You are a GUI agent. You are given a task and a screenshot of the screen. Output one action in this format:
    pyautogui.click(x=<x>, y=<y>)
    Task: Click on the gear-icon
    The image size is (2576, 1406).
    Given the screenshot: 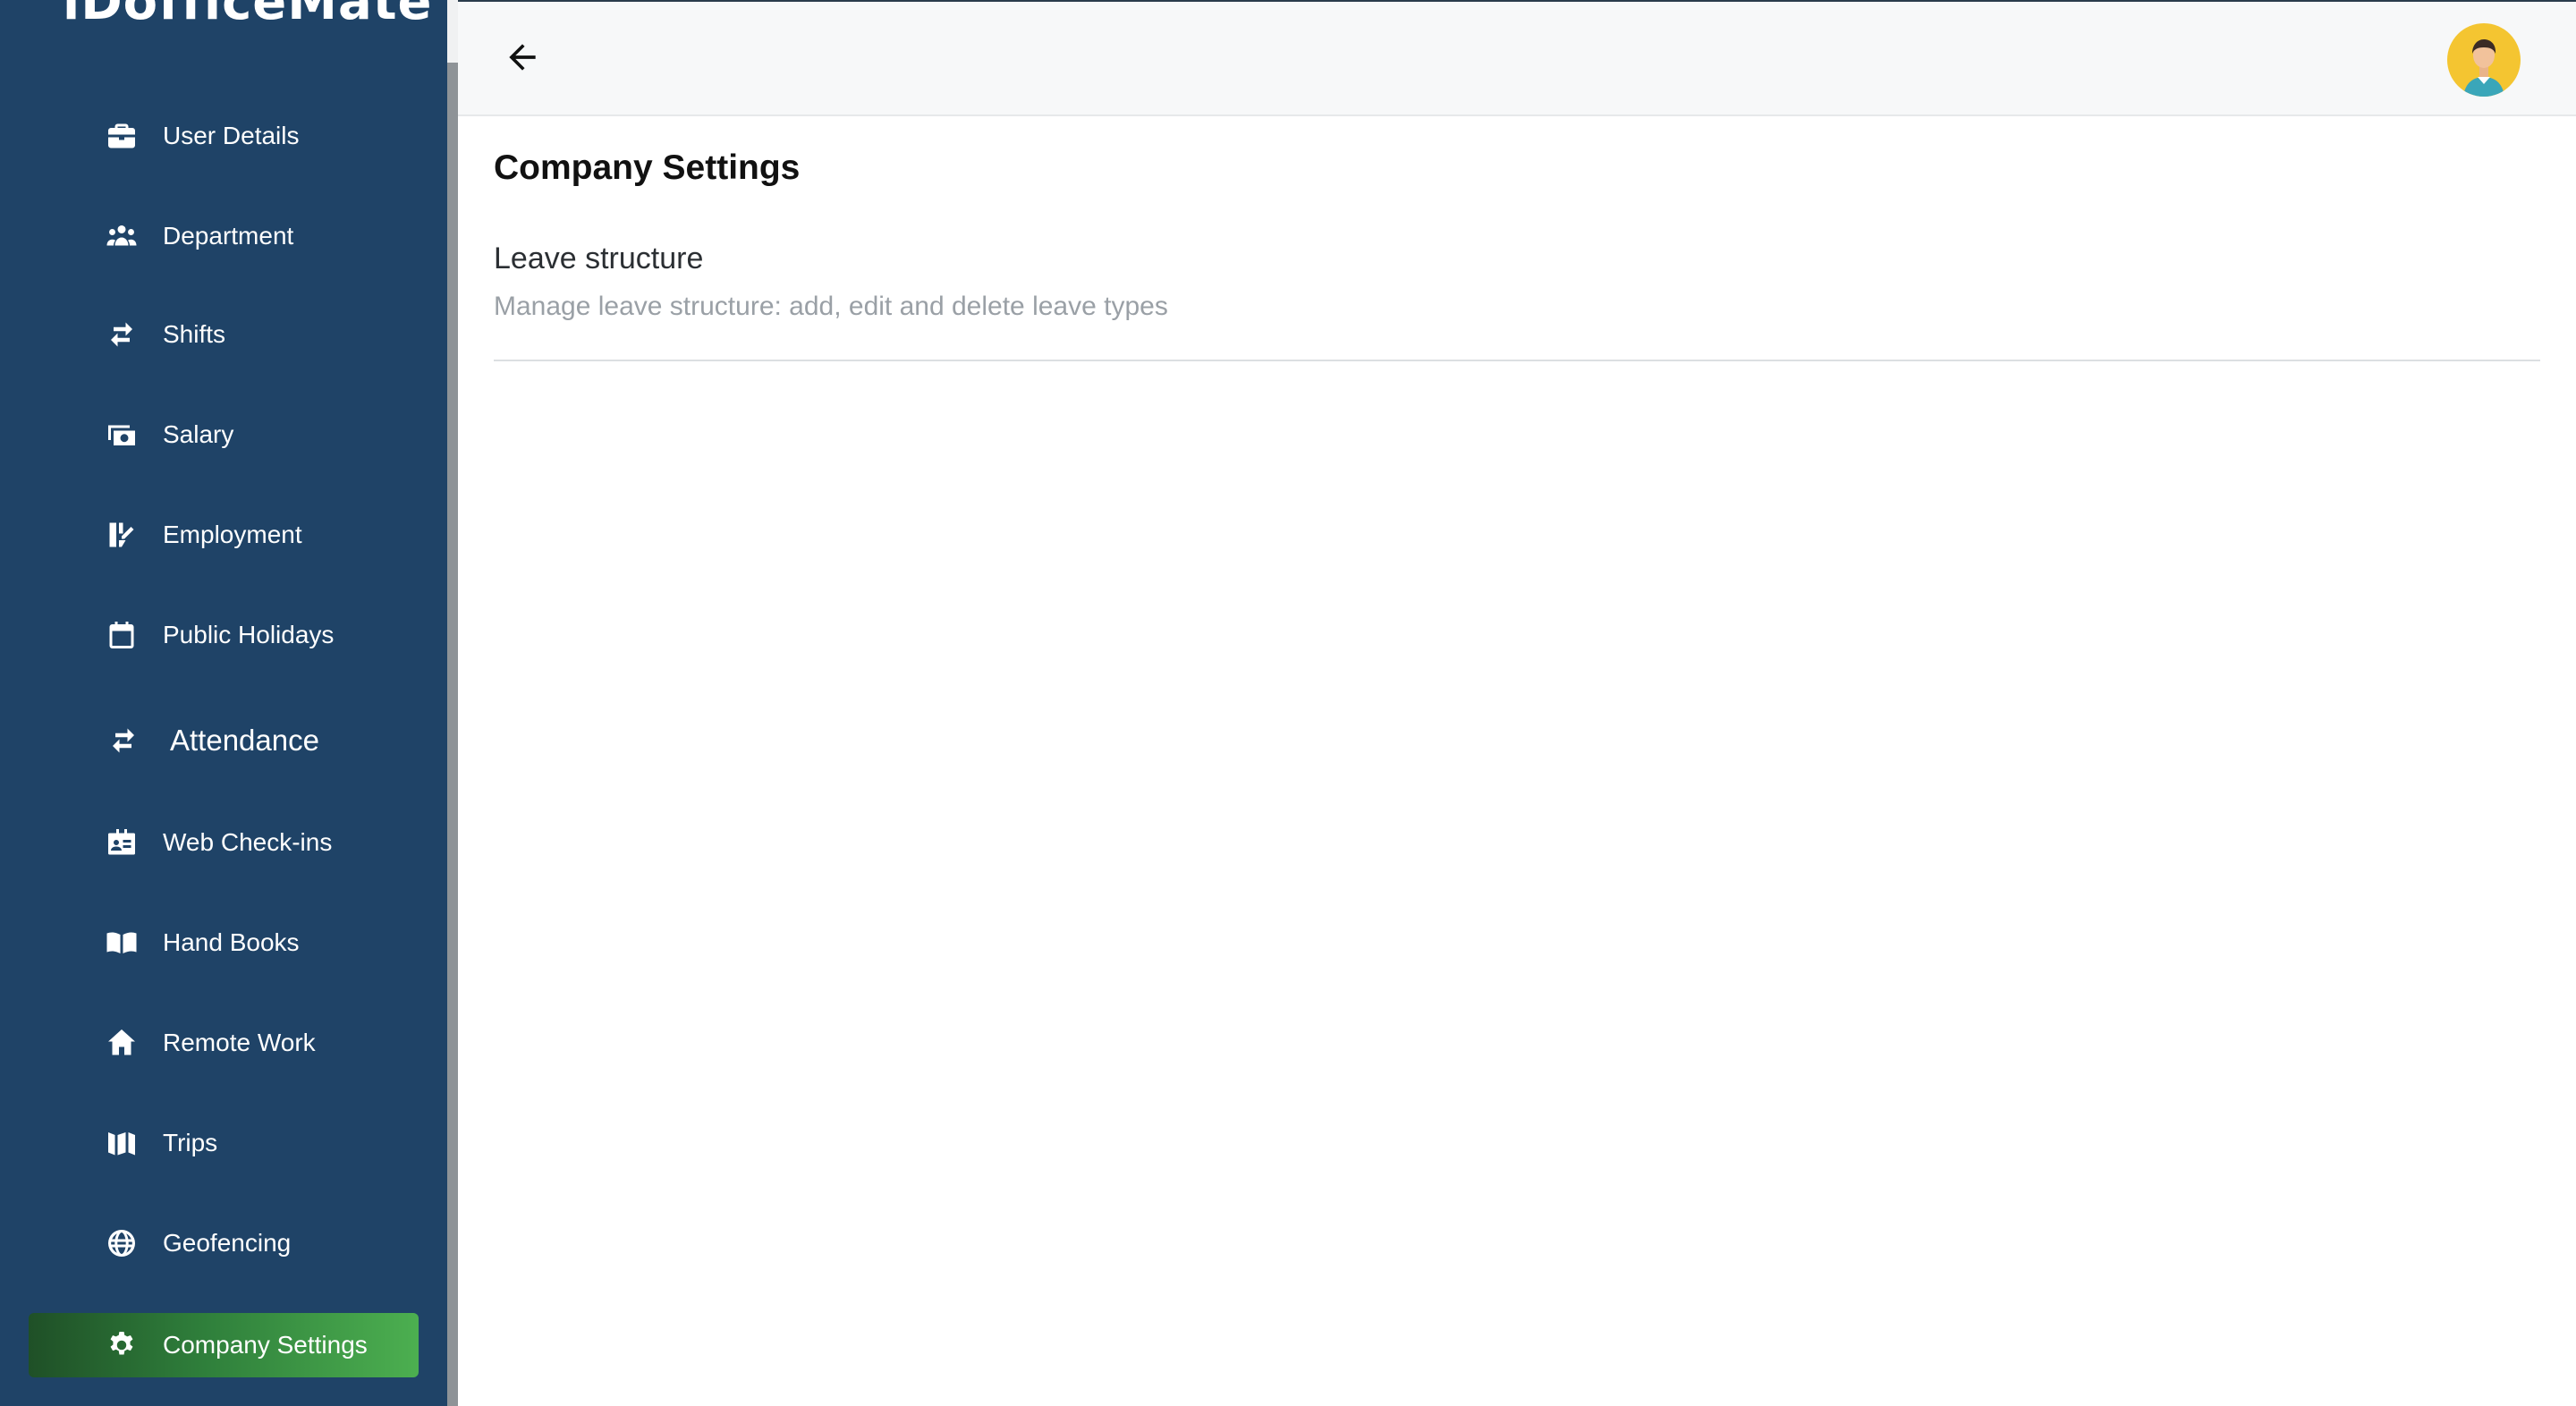 What is the action you would take?
    pyautogui.click(x=122, y=1345)
    